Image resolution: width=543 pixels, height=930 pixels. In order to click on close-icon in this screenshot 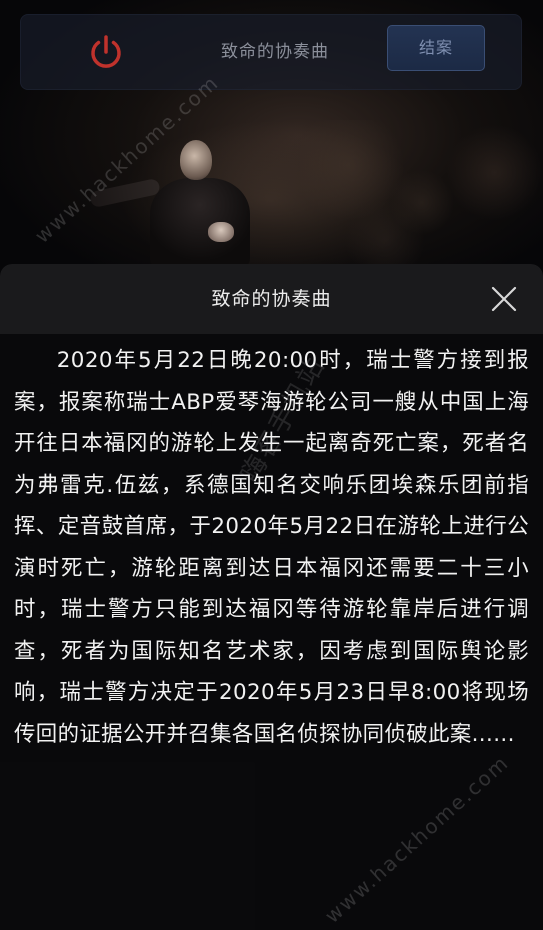, I will do `click(504, 299)`.